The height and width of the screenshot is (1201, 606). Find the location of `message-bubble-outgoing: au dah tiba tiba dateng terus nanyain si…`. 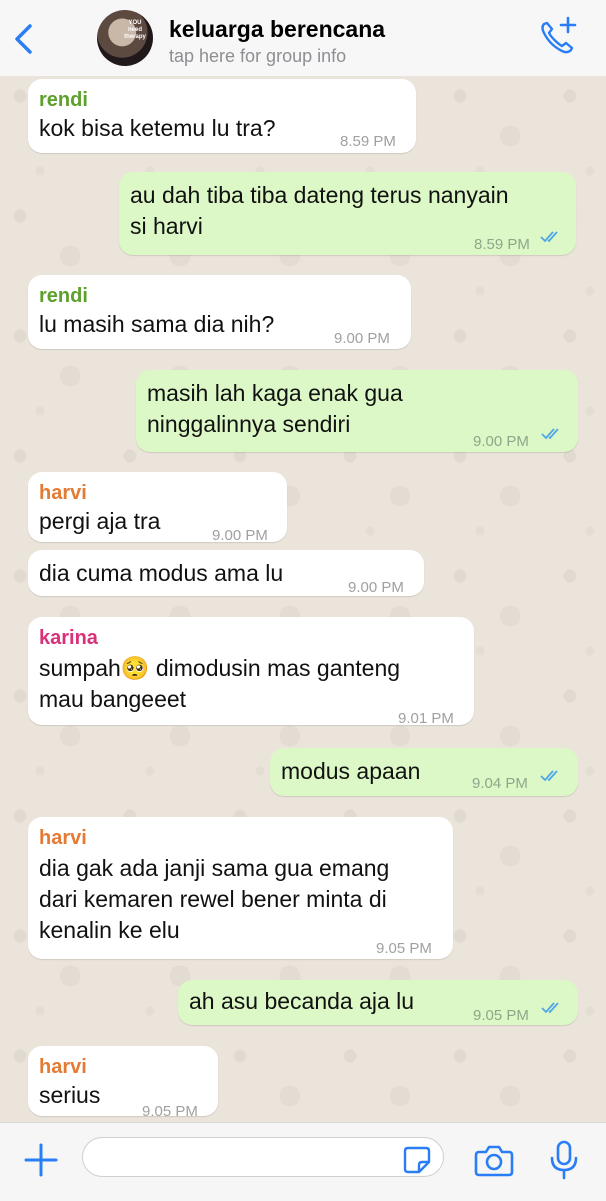

message-bubble-outgoing: au dah tiba tiba dateng terus nanyain si… is located at coordinates (347, 213).